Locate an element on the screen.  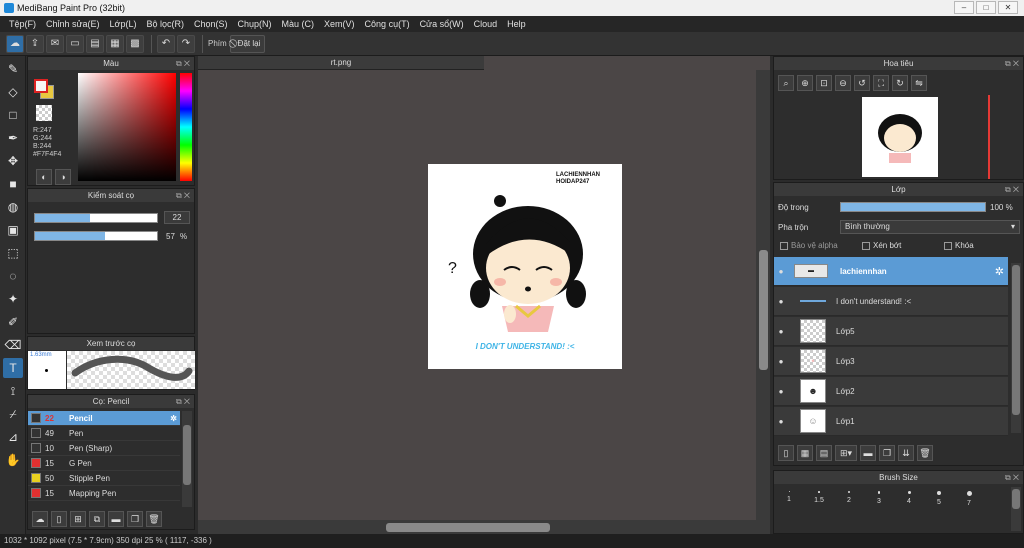
brush-size-option: 2 is located at coordinates (849, 499).